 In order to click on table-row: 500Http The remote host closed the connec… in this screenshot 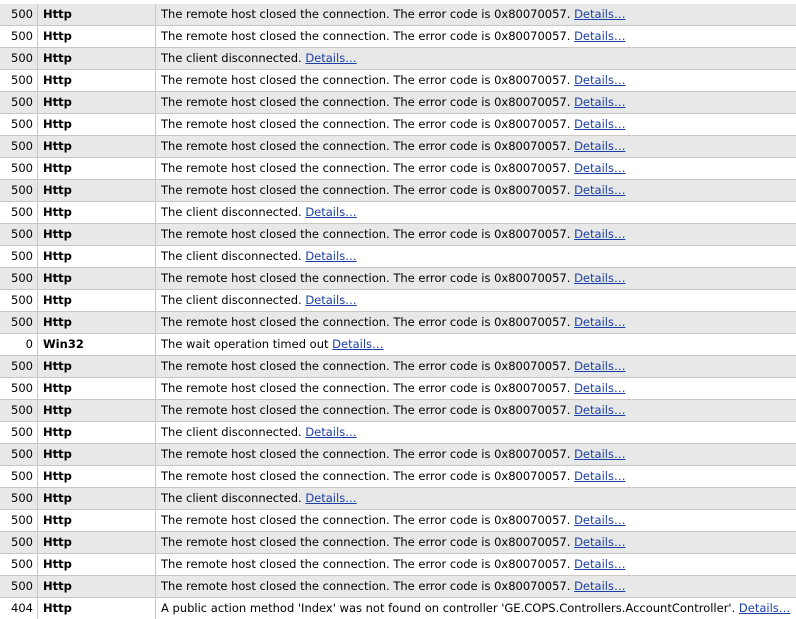, I will do `click(398, 323)`.